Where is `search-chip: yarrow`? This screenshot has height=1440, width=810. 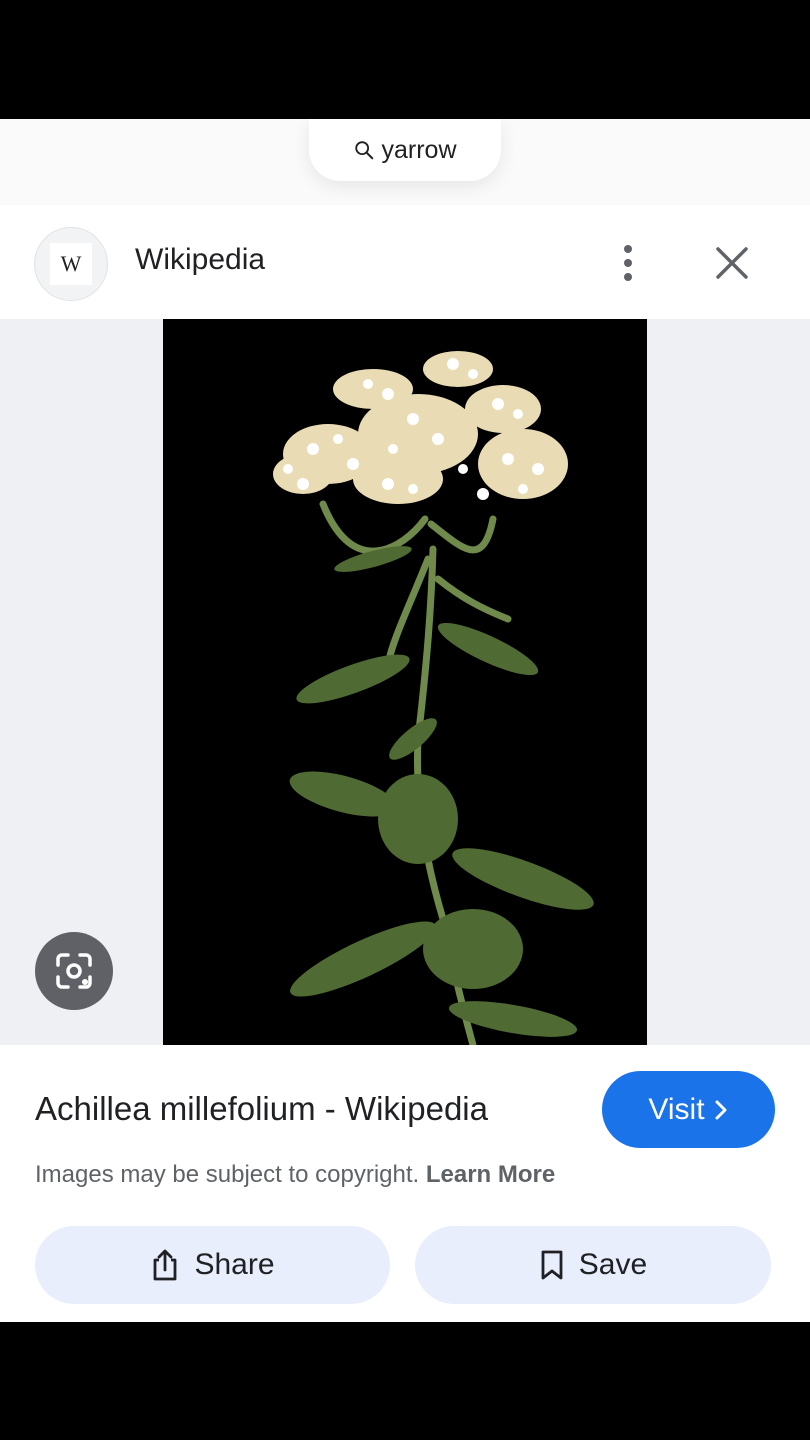
search-chip: yarrow is located at coordinates (405, 150).